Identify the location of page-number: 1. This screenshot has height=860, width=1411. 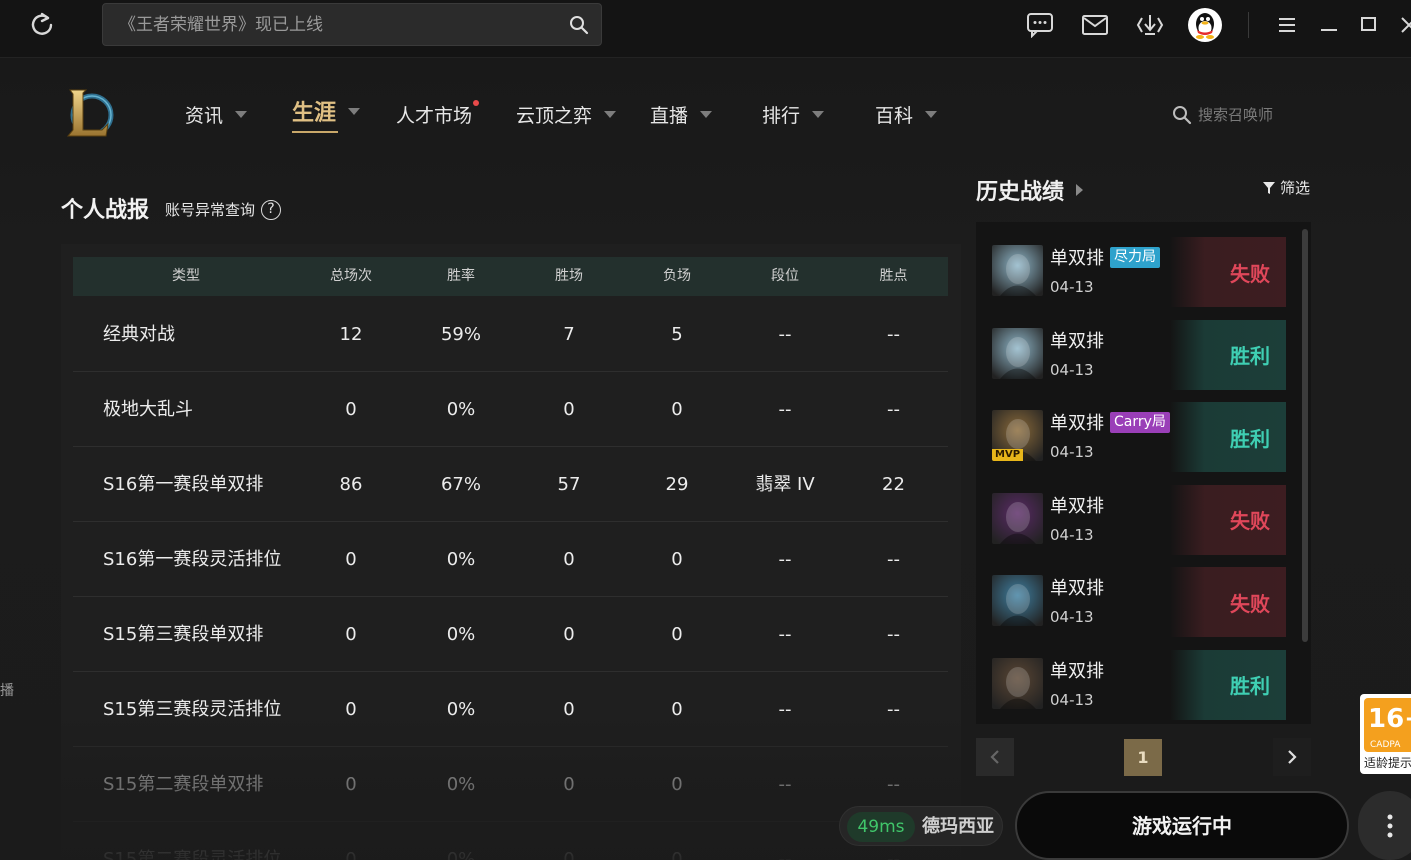
(1143, 757).